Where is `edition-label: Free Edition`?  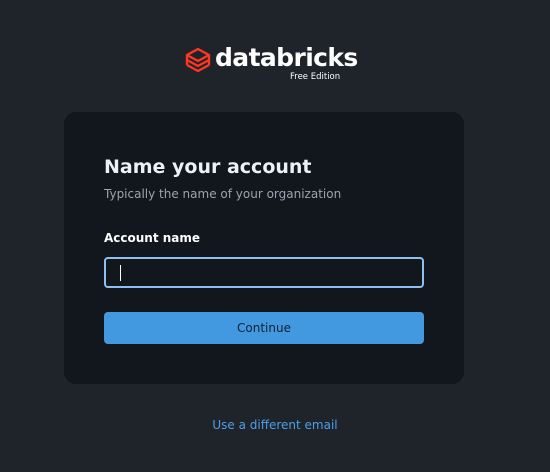 edition-label: Free Edition is located at coordinates (315, 77).